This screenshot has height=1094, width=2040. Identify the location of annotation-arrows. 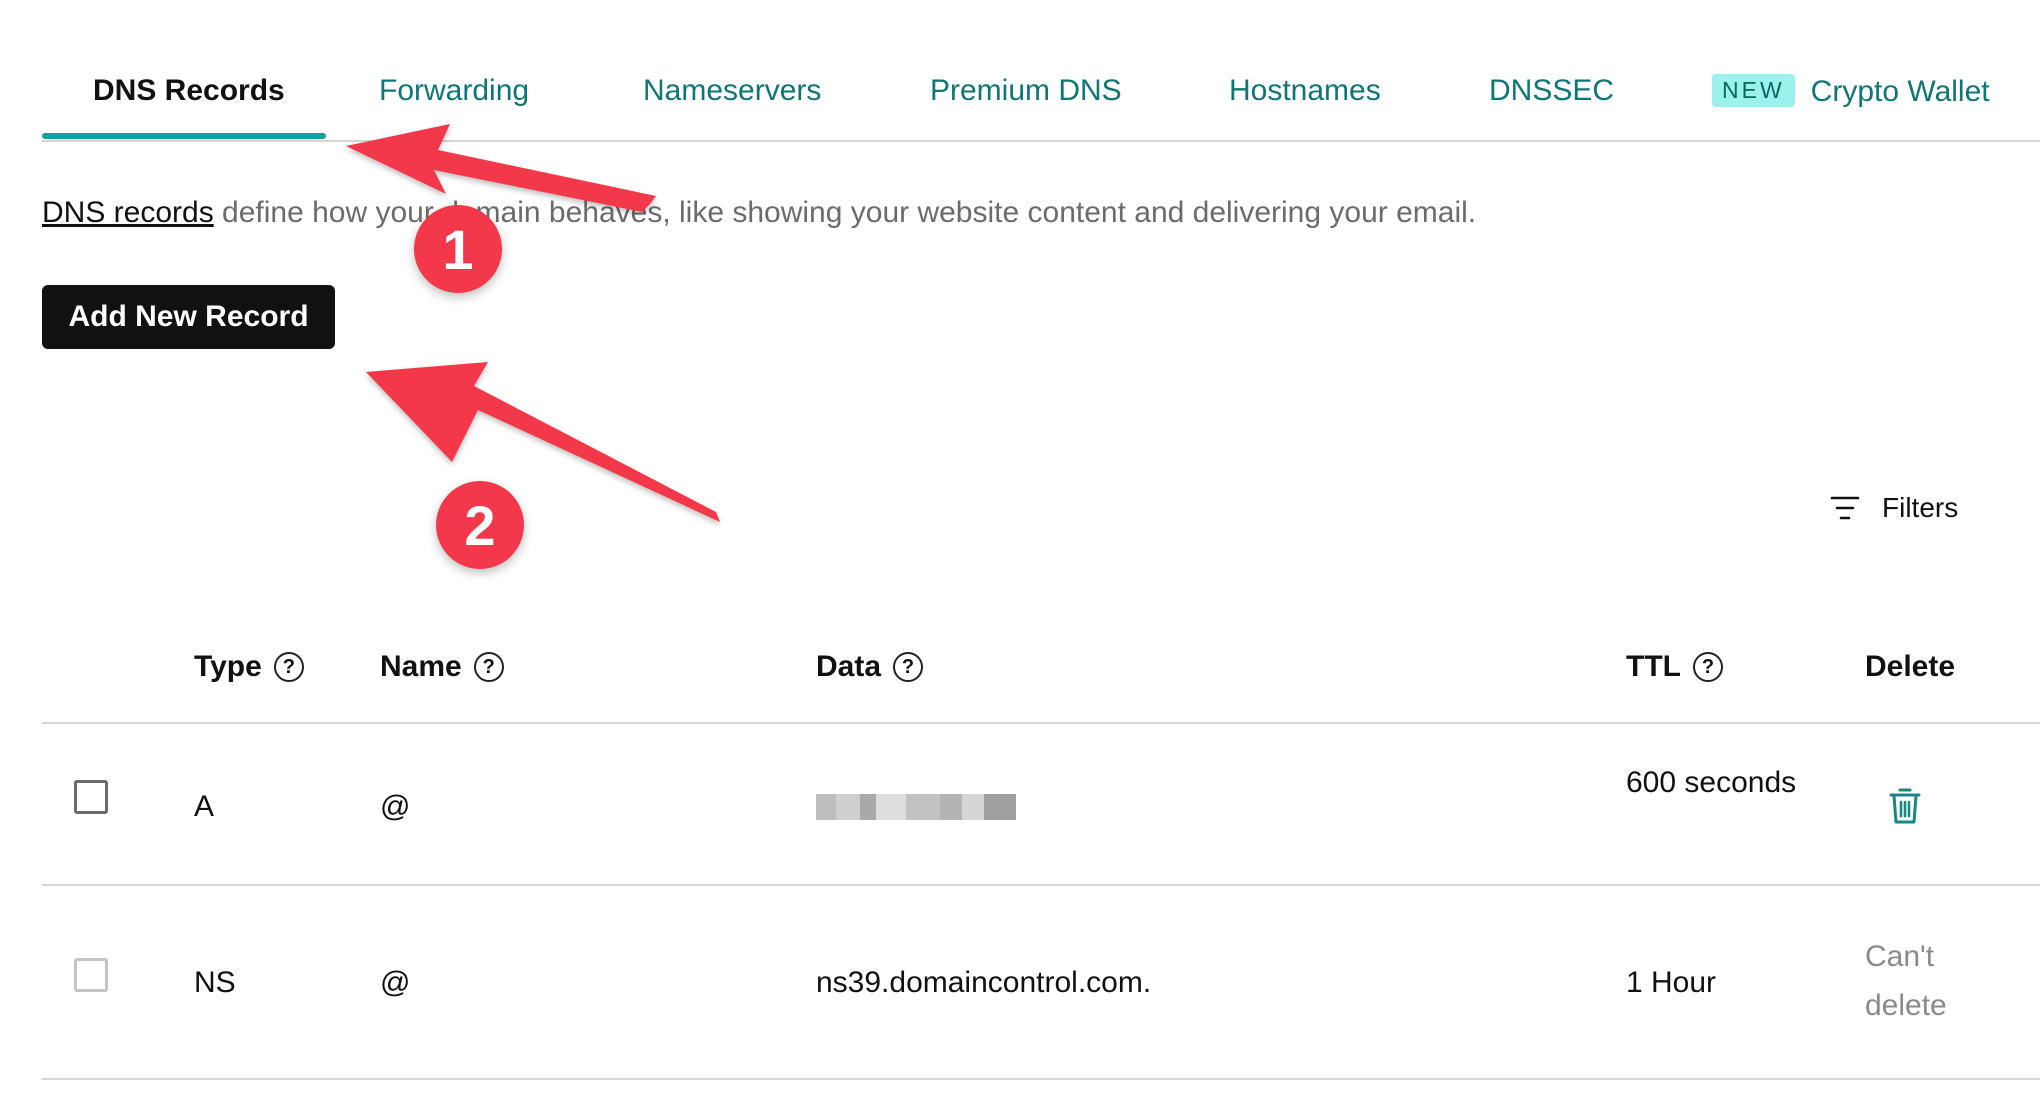
(533, 323).